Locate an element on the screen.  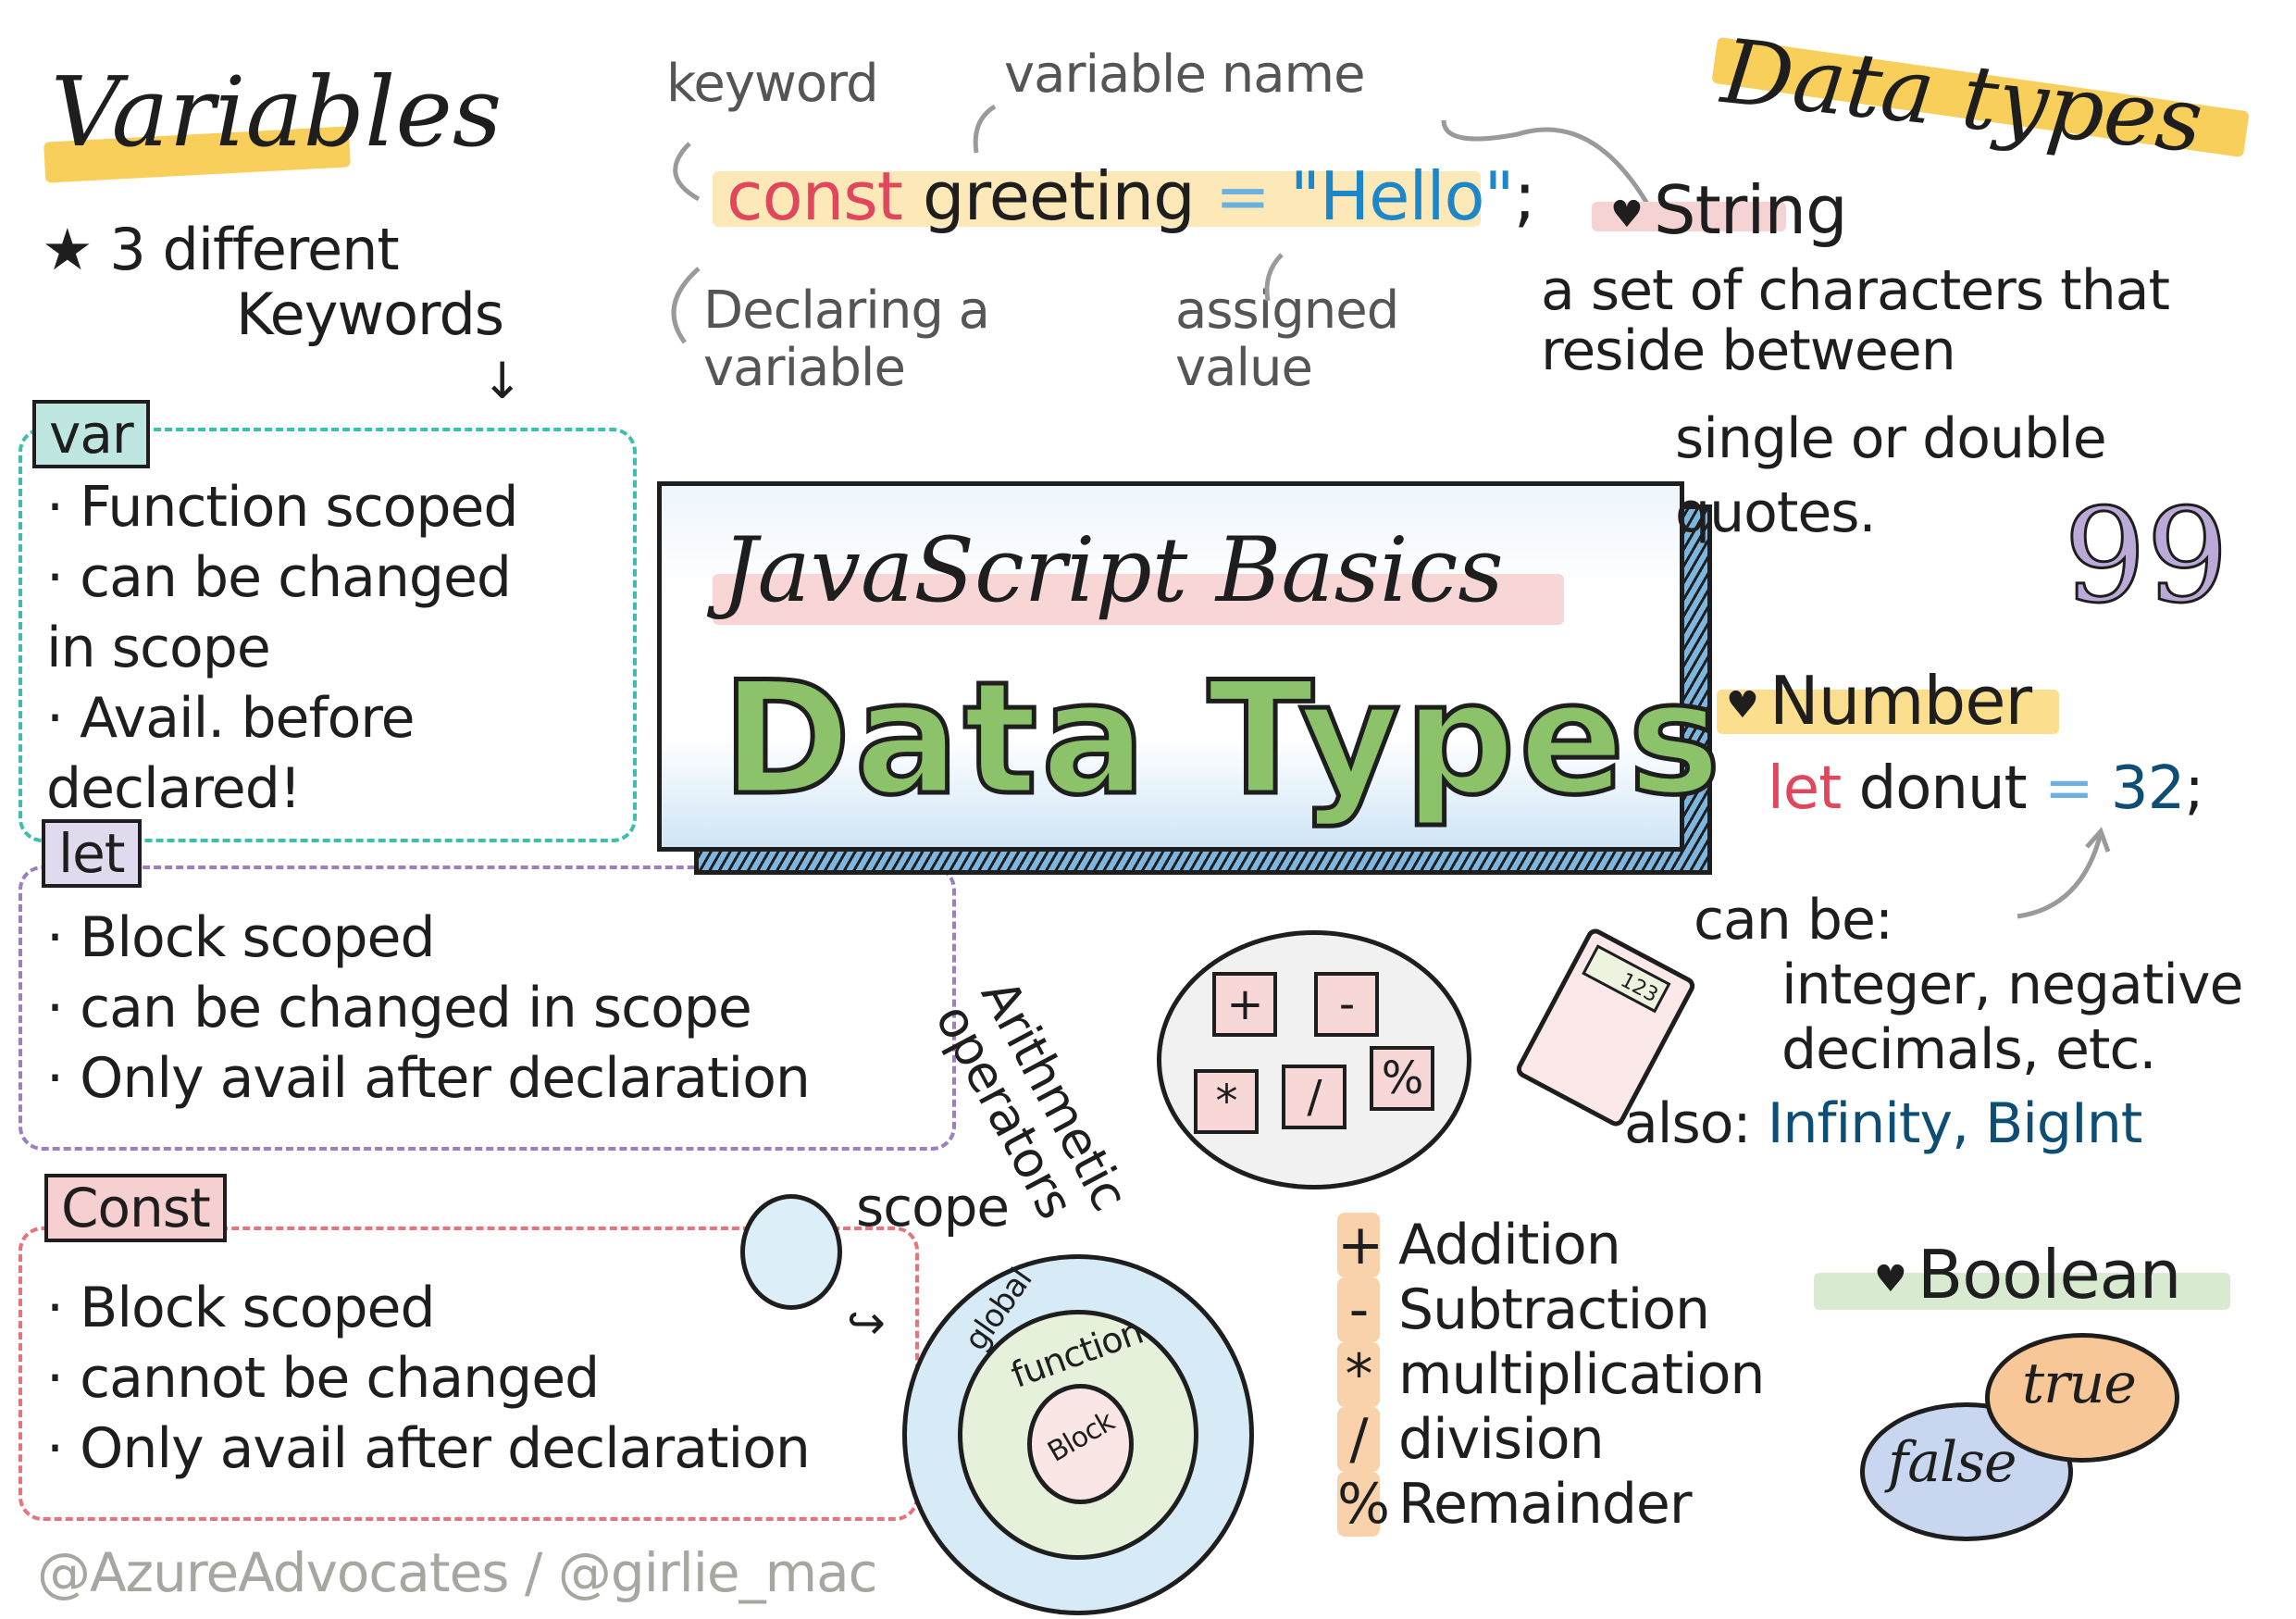
arrow-down-icon: ↓ is located at coordinates (503, 381).